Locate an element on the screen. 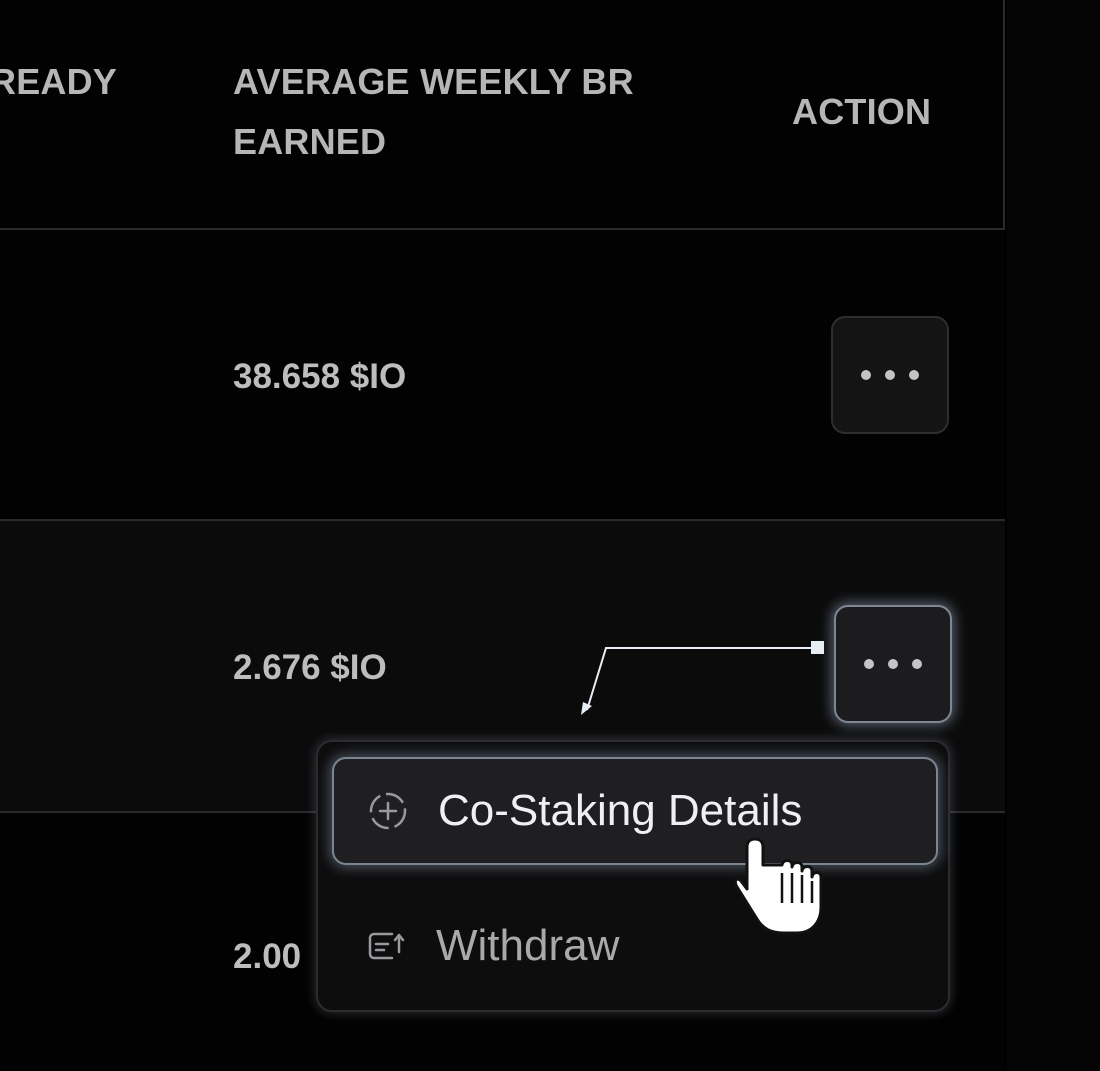 The height and width of the screenshot is (1071, 1100). menu-item-label: Co-Staking Details is located at coordinates (620, 810).